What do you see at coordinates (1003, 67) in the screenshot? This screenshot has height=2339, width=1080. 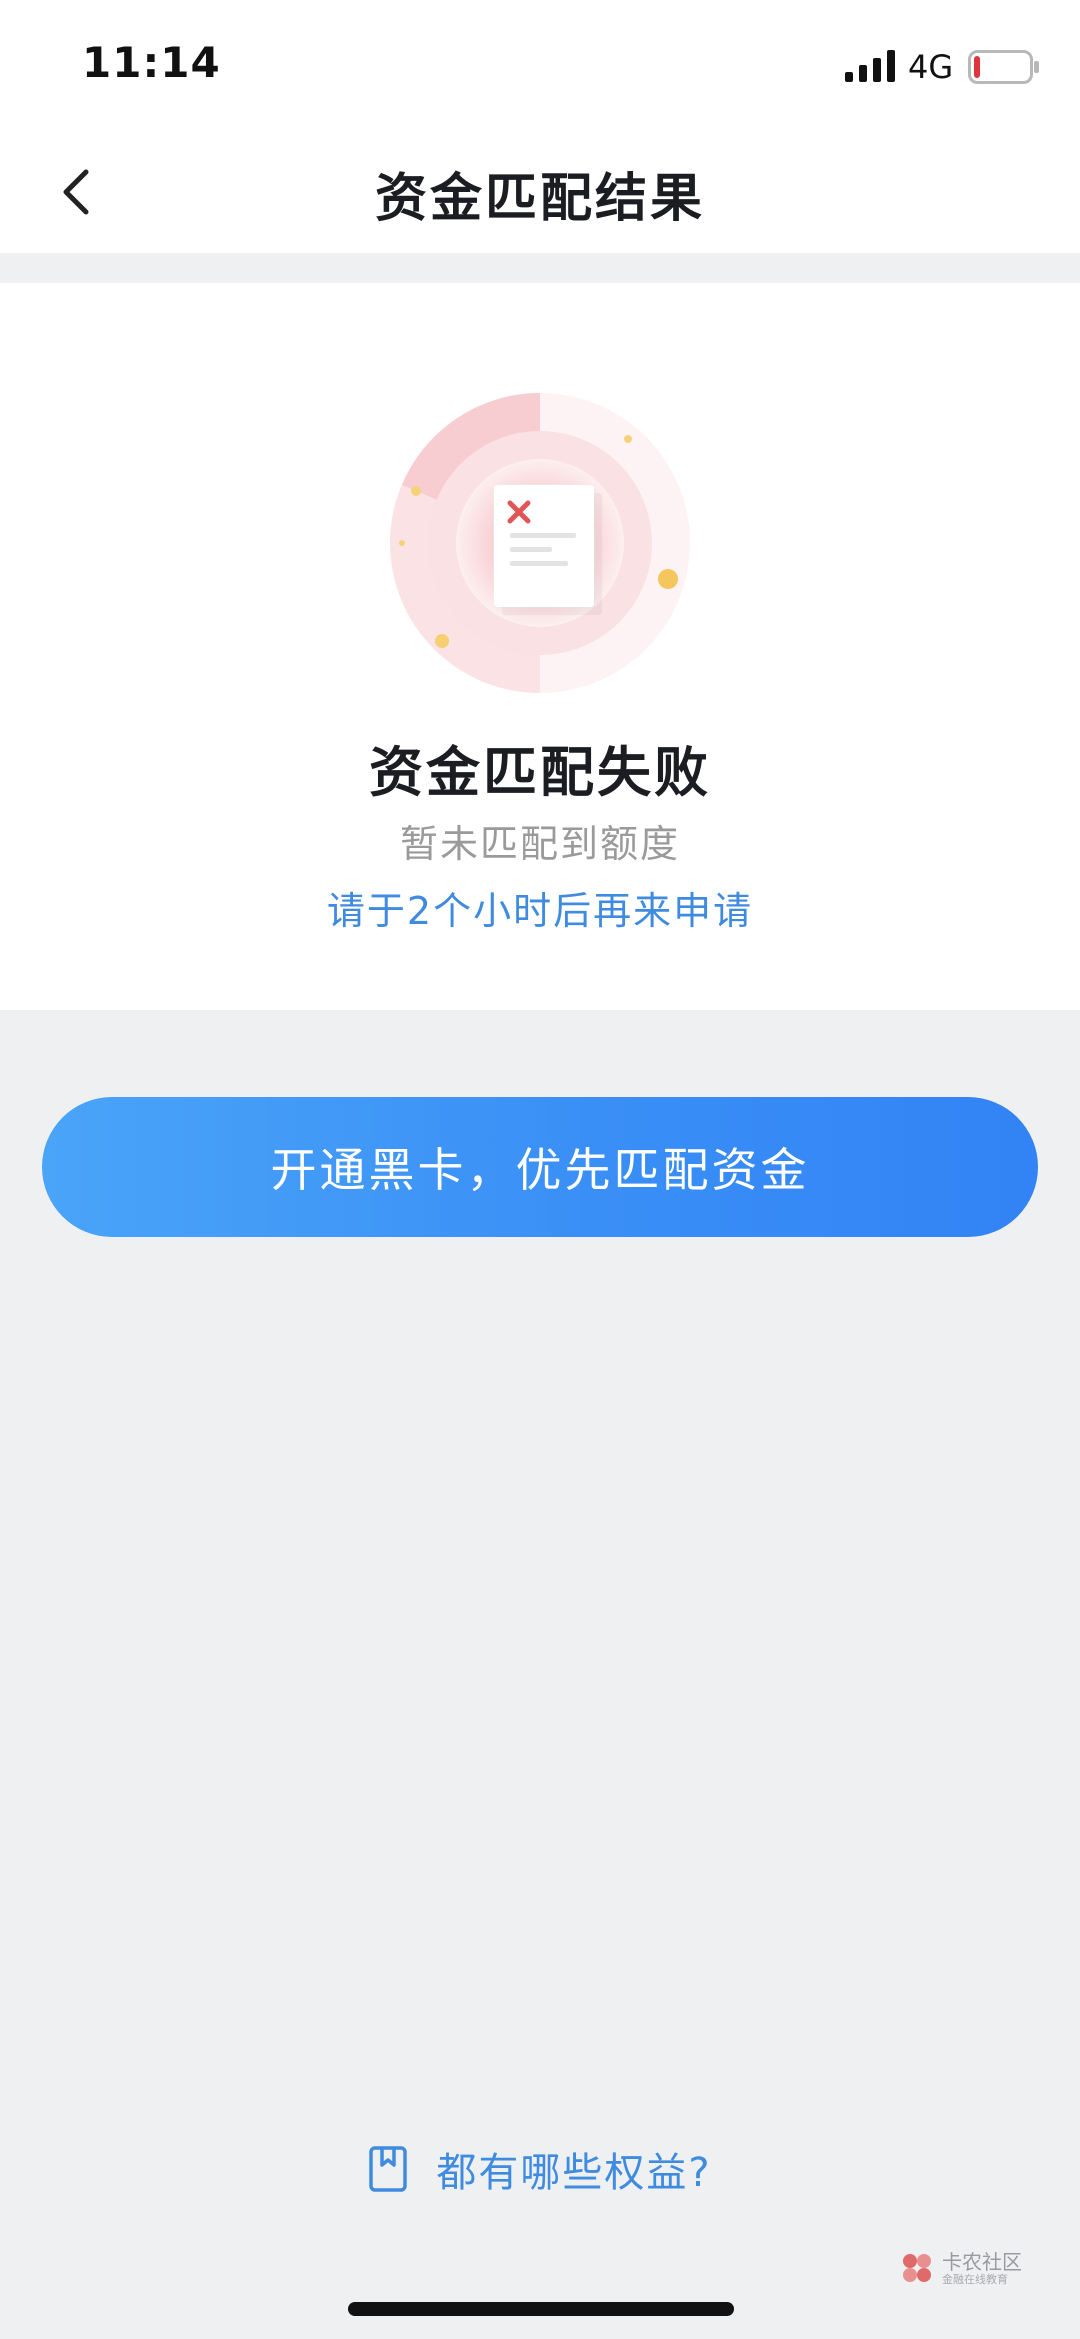 I see `battery-low-icon` at bounding box center [1003, 67].